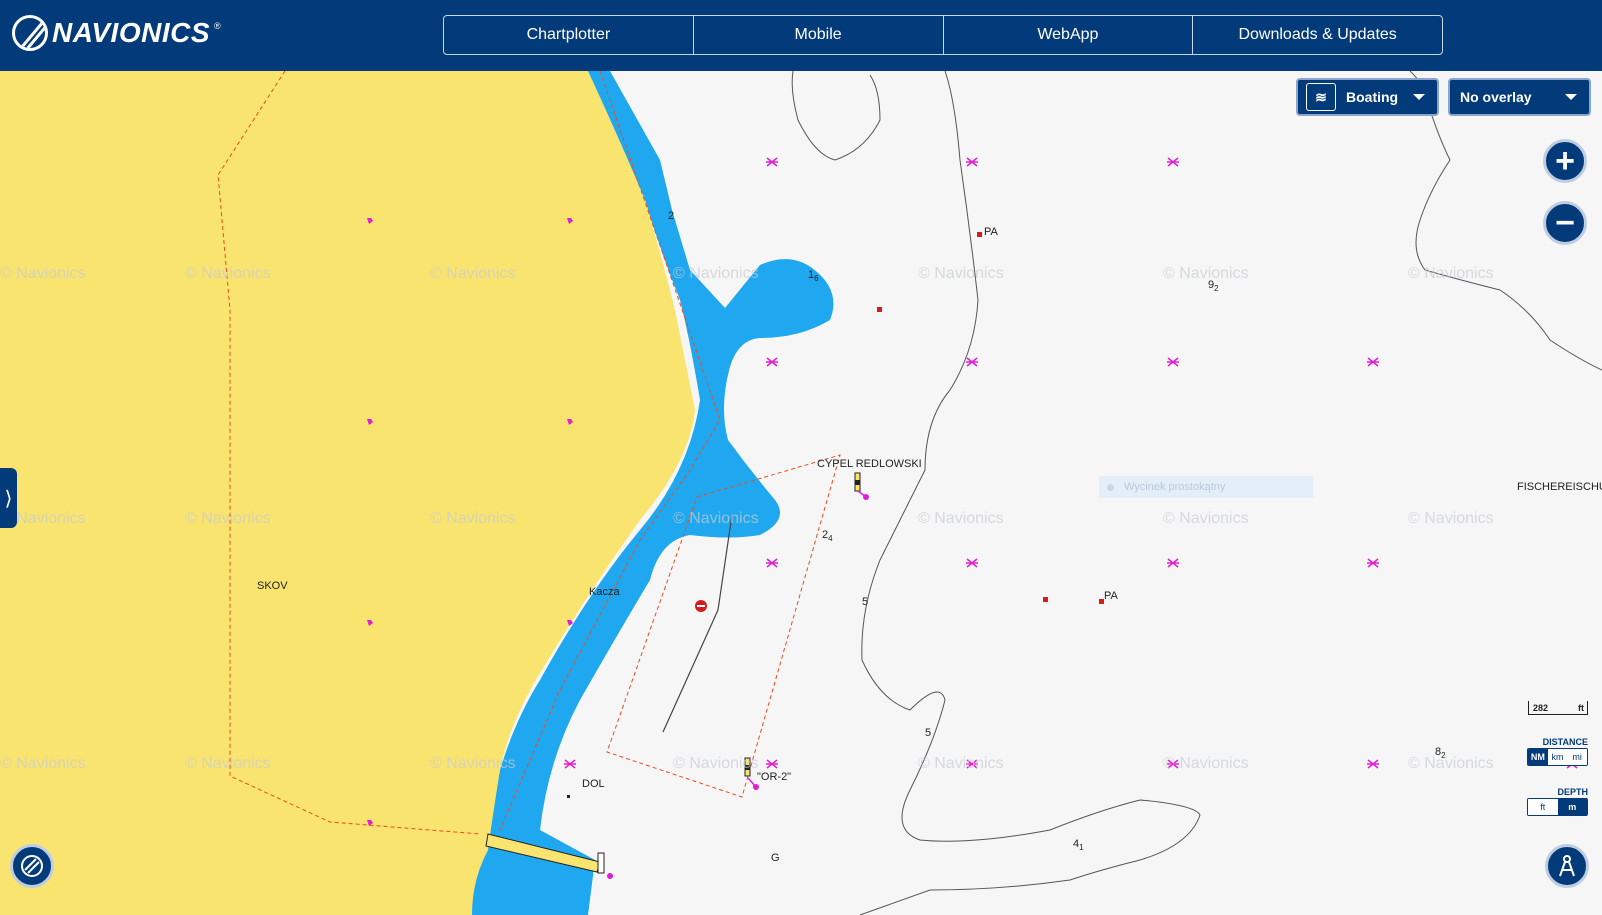  What do you see at coordinates (1572, 792) in the screenshot?
I see `depth-label: DEPTH` at bounding box center [1572, 792].